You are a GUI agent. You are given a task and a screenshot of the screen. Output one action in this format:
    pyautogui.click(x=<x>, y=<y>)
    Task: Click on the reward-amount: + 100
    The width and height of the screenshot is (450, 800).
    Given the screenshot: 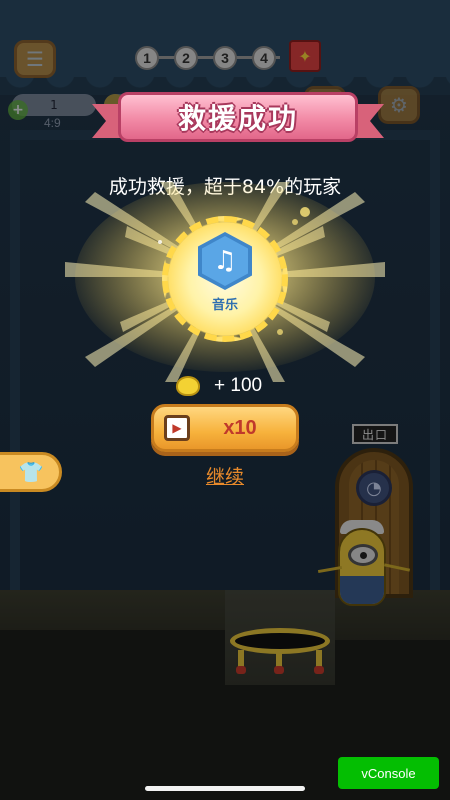 What is the action you would take?
    pyautogui.click(x=238, y=385)
    